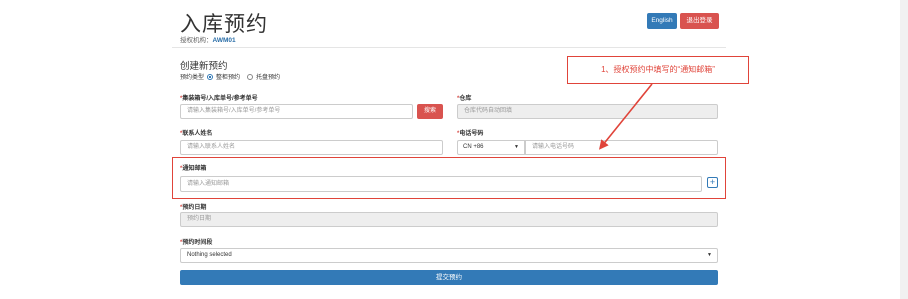  I want to click on booking-type-row: 预约类型 整柜预约 托盘预约, so click(230, 76).